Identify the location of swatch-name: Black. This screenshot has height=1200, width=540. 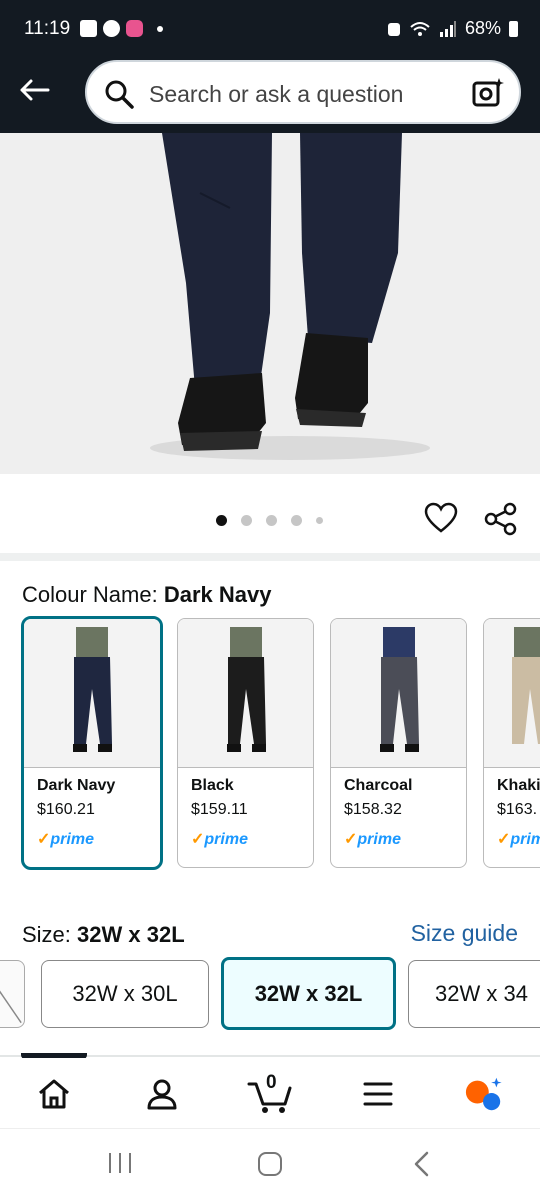
(212, 785).